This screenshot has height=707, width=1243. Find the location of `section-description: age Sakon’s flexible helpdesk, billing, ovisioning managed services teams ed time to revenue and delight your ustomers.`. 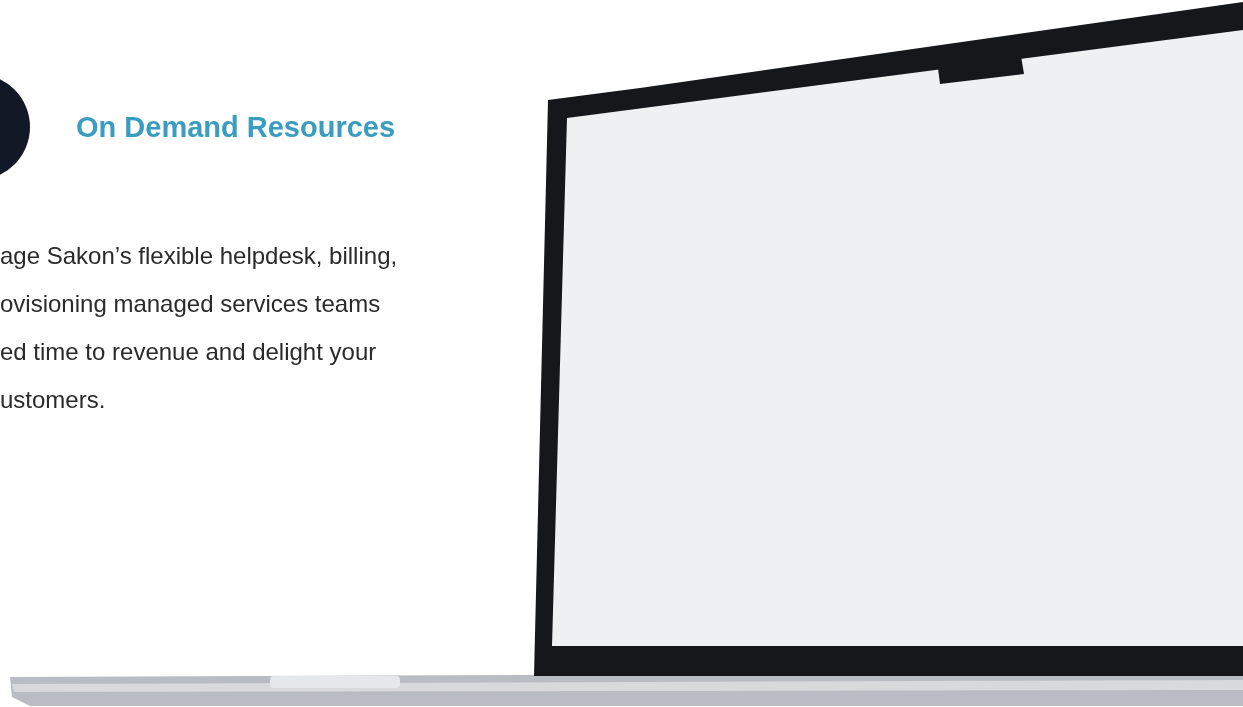

section-description: age Sakon’s flexible helpdesk, billing, ovisioning managed services teams ed time to revenue and delight your ustomers. is located at coordinates (199, 328).